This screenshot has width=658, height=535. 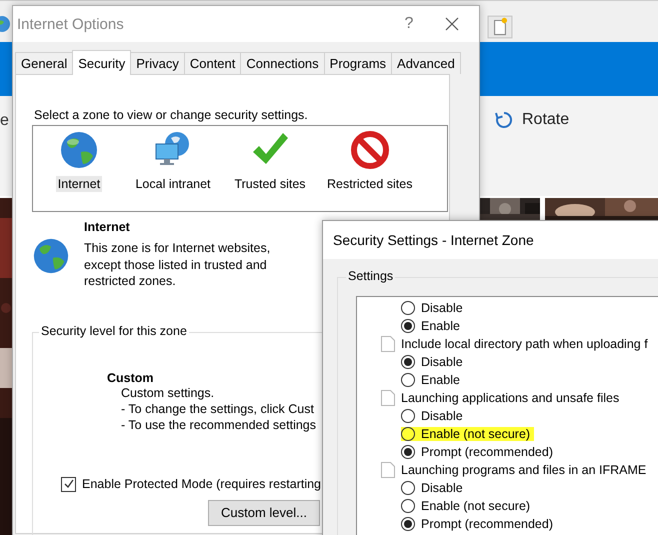 I want to click on group-legend: Settings, so click(x=371, y=276).